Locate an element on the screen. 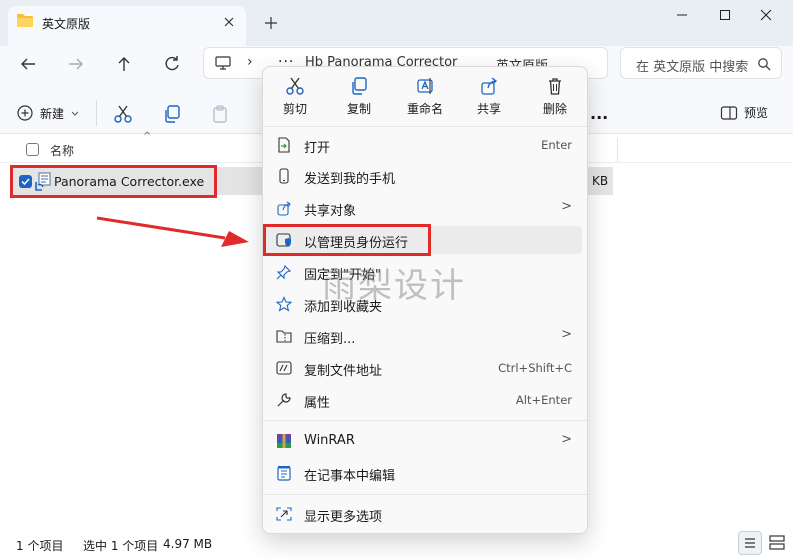 The height and width of the screenshot is (558, 793). delete-button: 删除 is located at coordinates (555, 99).